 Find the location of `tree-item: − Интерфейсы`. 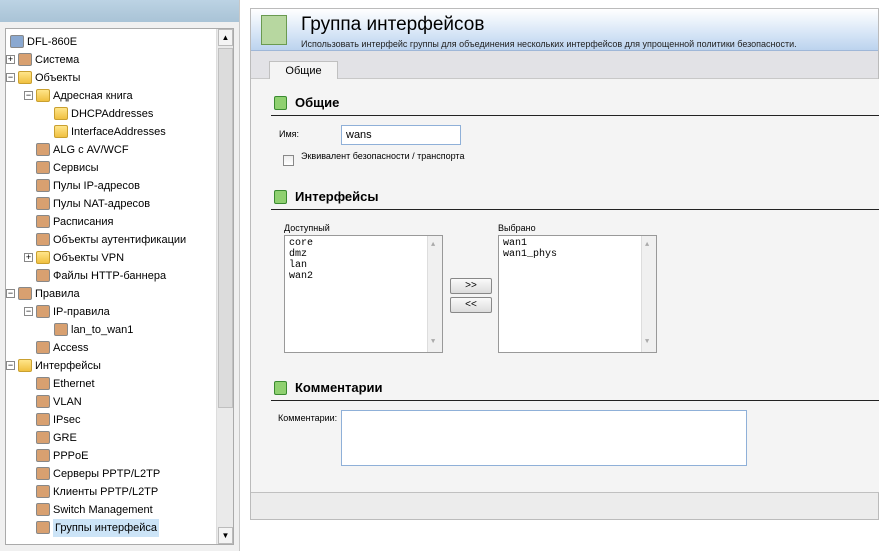

tree-item: − Интерфейсы is located at coordinates (111, 366).